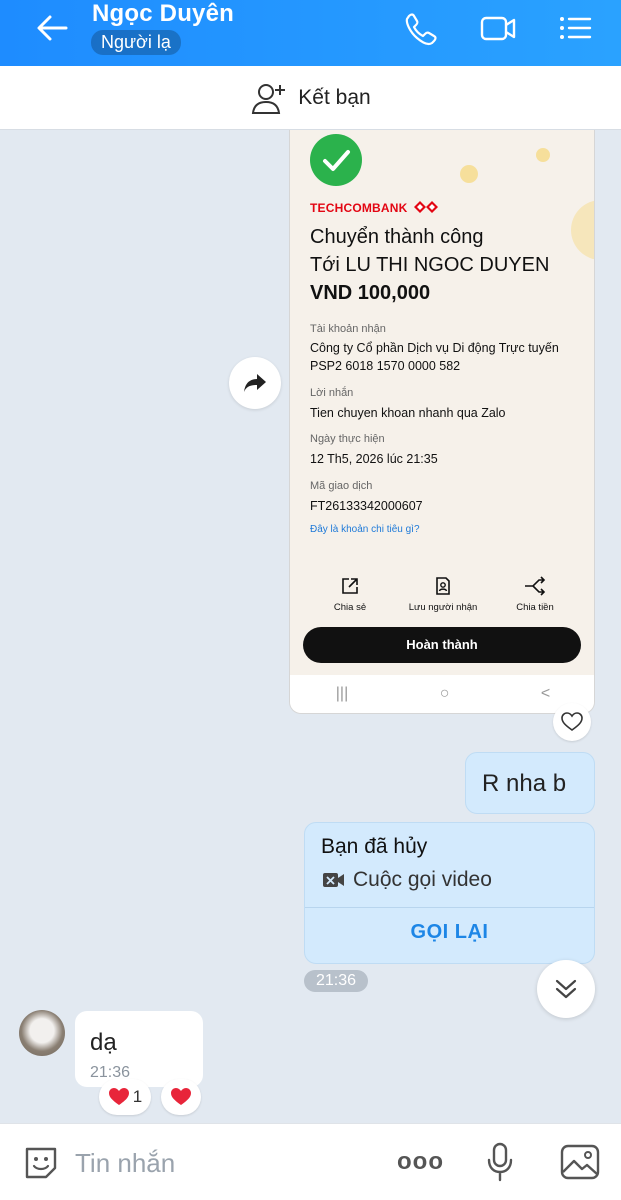  I want to click on transaction-id-label: Mã giao dịch, so click(341, 486).